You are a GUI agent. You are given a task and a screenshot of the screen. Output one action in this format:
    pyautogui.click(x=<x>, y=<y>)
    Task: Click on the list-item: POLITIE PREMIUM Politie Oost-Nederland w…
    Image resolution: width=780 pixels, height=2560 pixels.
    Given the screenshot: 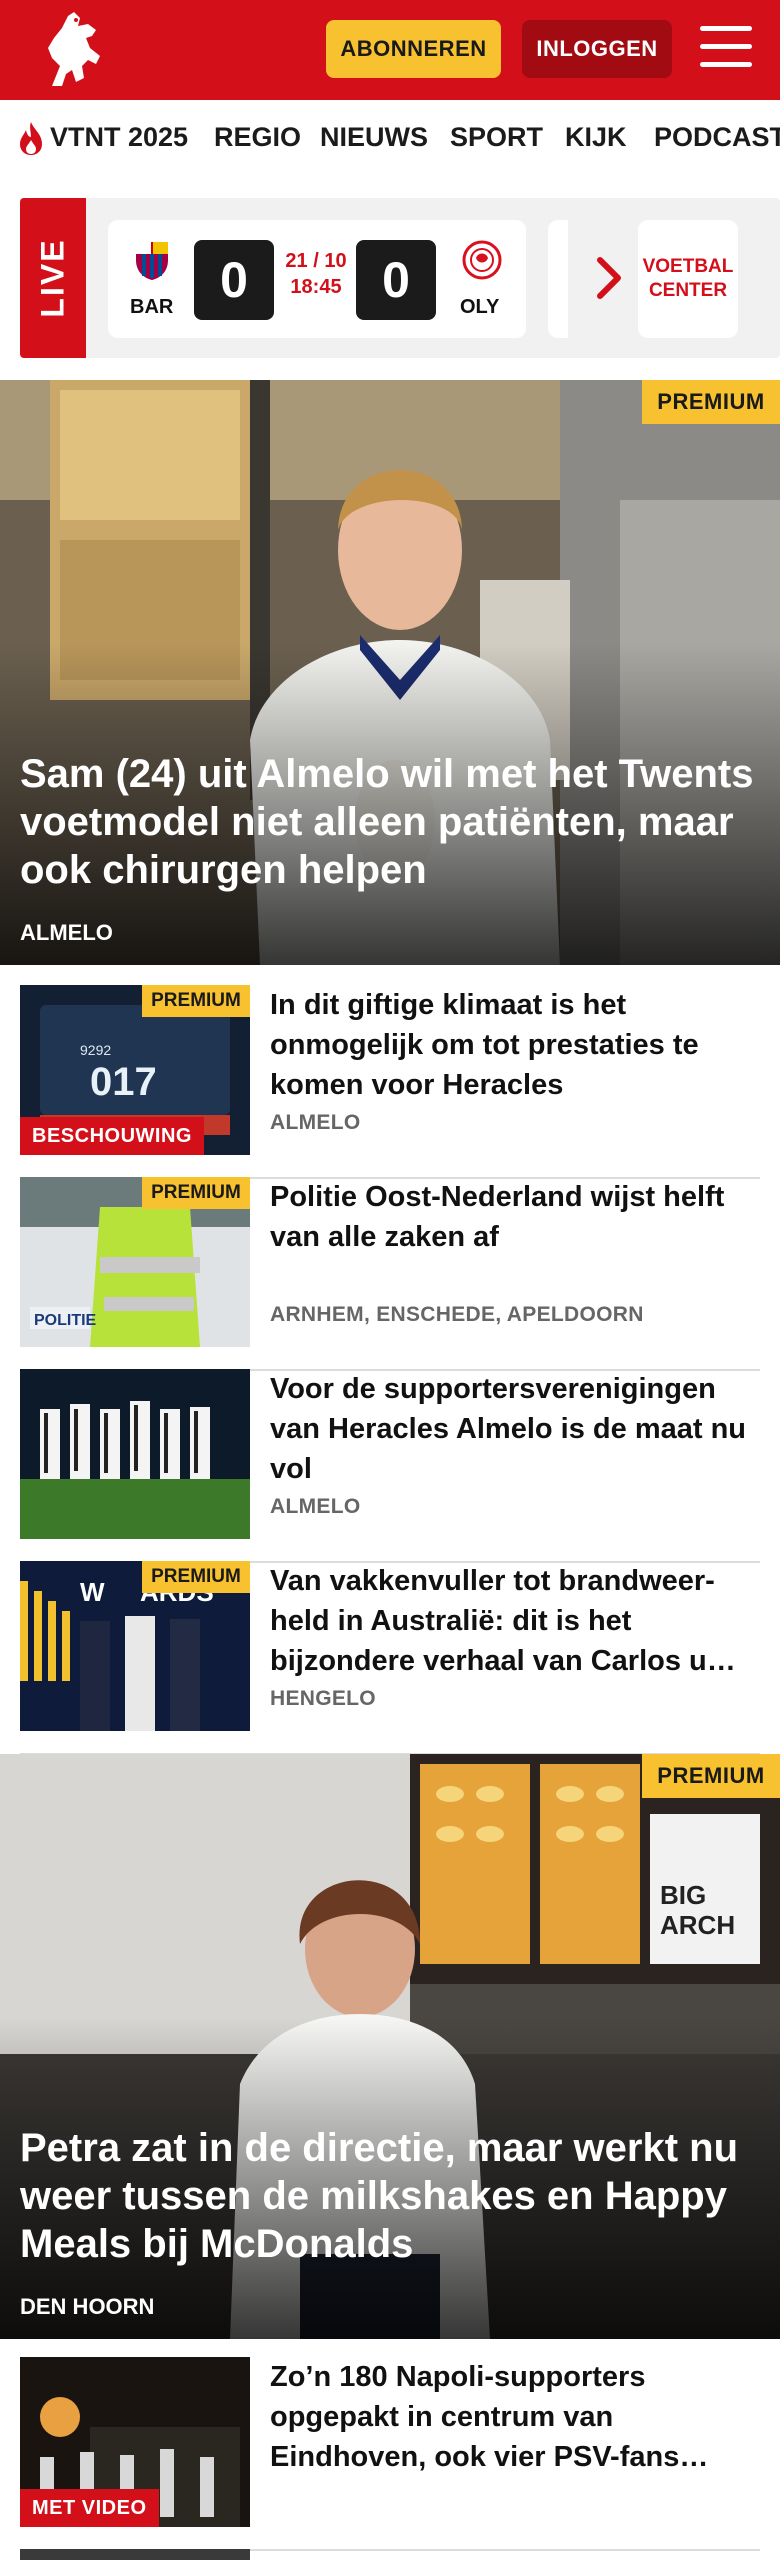 What is the action you would take?
    pyautogui.click(x=390, y=1274)
    